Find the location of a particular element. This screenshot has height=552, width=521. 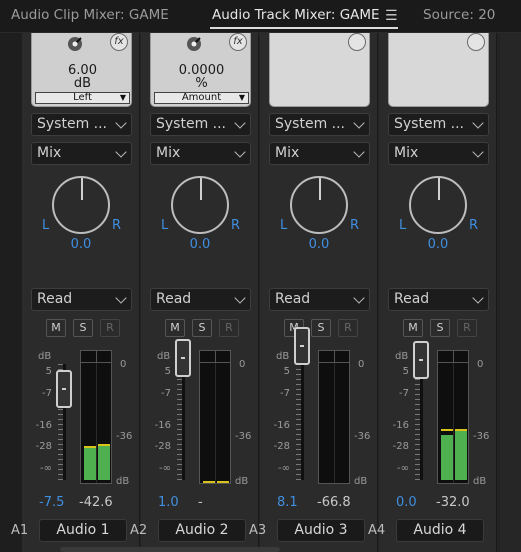

pan-right-label: R is located at coordinates (117, 225).